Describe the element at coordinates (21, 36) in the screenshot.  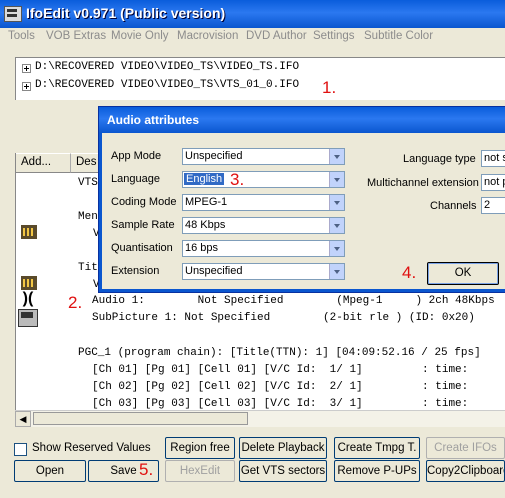
I see `menu-tools: Tools` at that location.